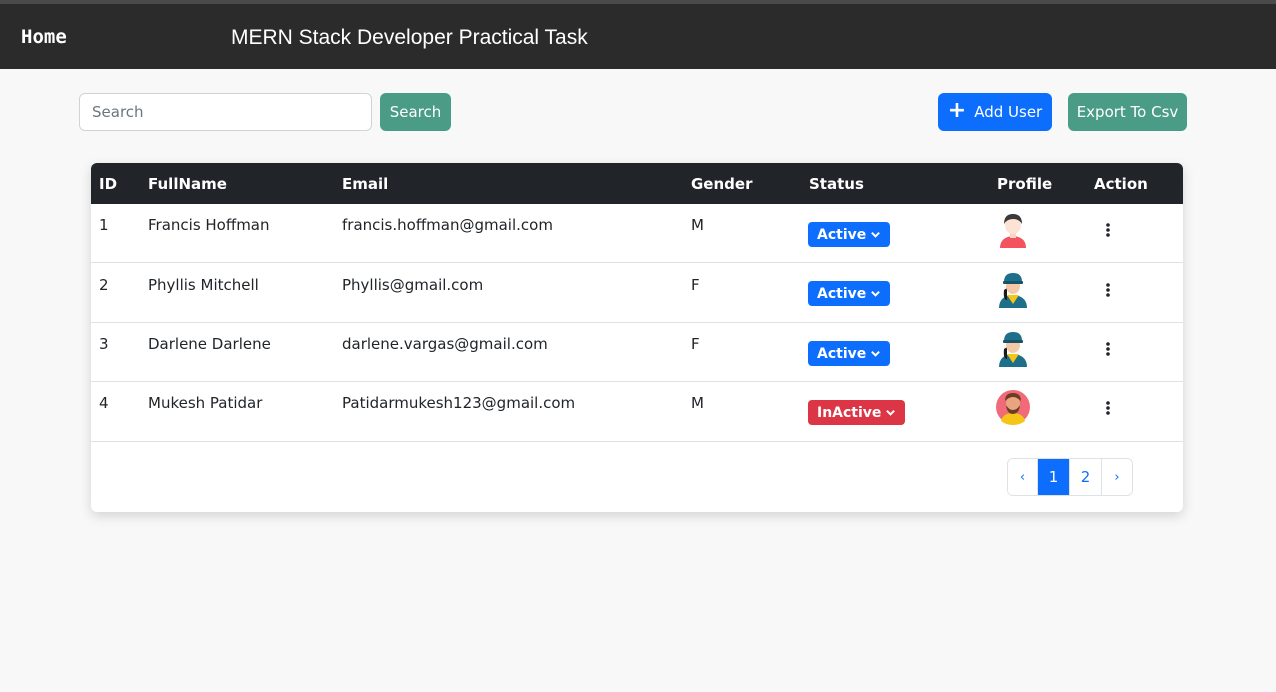  Describe the element at coordinates (108, 184) in the screenshot. I see `header-id: ID` at that location.